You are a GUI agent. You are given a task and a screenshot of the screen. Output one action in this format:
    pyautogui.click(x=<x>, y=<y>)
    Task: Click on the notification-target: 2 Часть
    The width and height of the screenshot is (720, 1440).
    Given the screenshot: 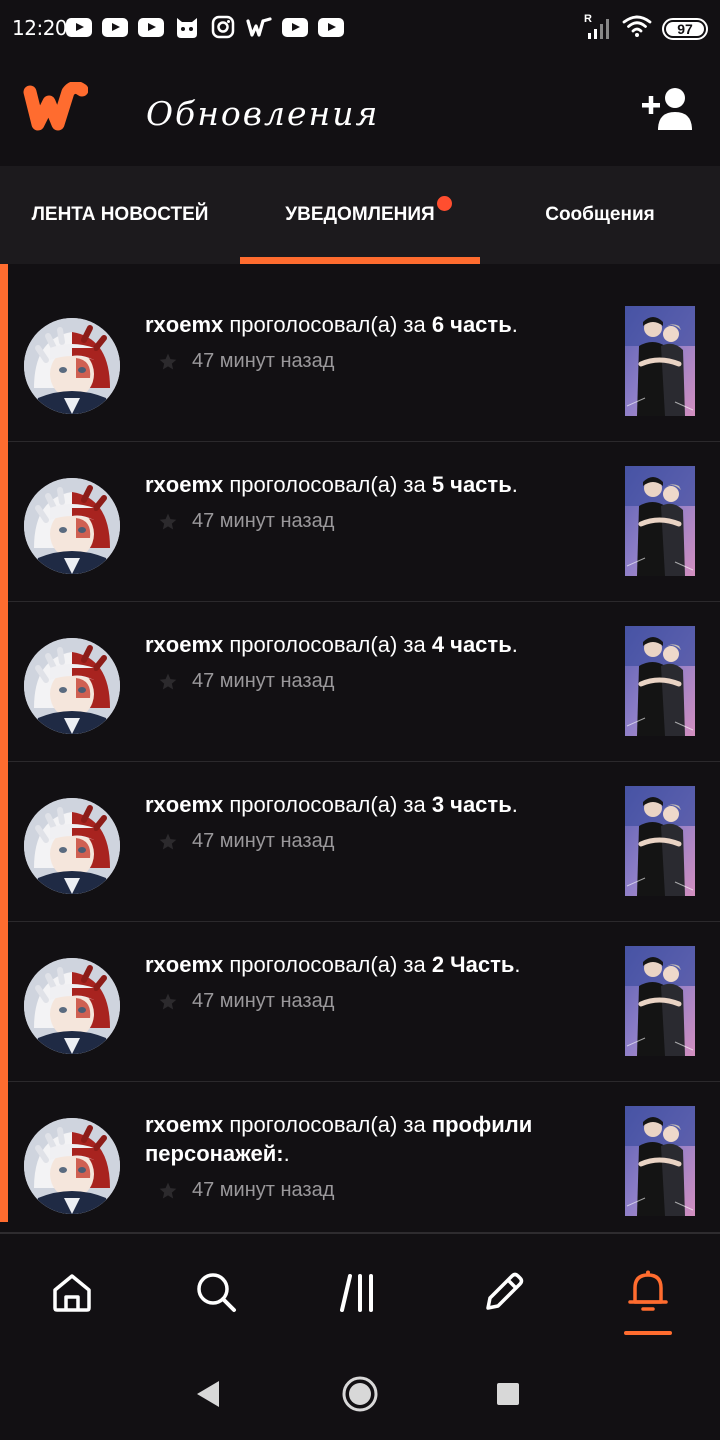 What is the action you would take?
    pyautogui.click(x=473, y=964)
    